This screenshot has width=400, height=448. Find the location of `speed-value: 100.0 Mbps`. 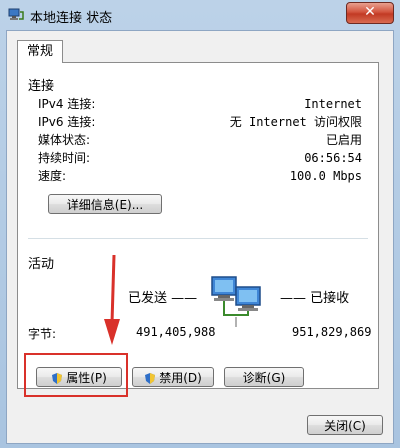

speed-value: 100.0 Mbps is located at coordinates (325, 176).